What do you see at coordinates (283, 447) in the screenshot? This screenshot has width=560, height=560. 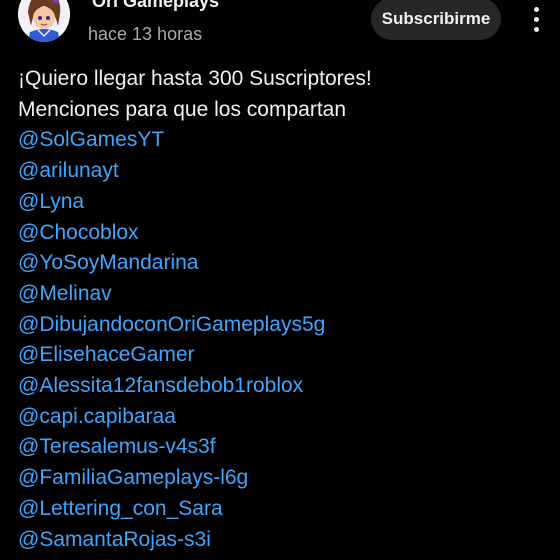 I see `mention-link: @Teresalemus-v4s3f` at bounding box center [283, 447].